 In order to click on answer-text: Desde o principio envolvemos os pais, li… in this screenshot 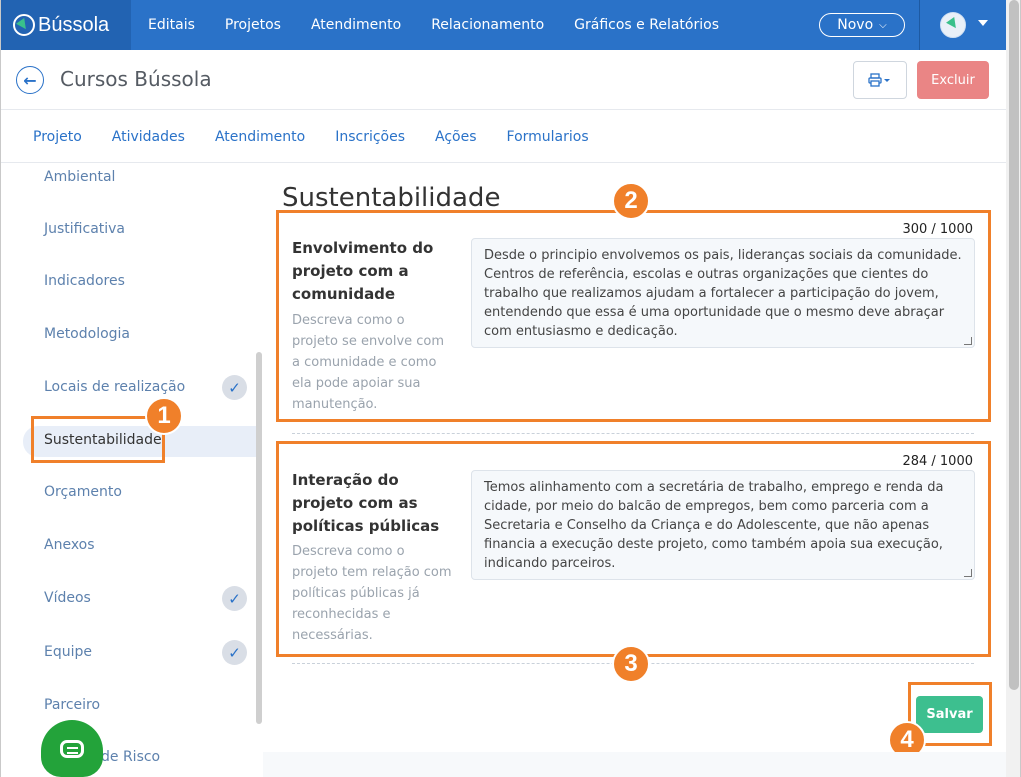, I will do `click(723, 293)`.